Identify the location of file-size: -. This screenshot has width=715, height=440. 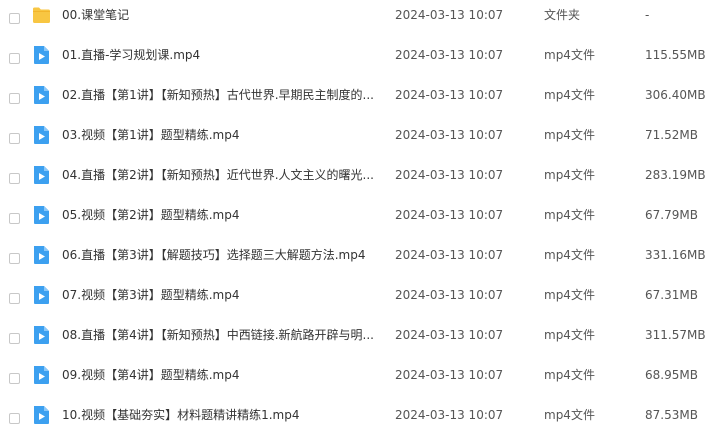
(647, 15).